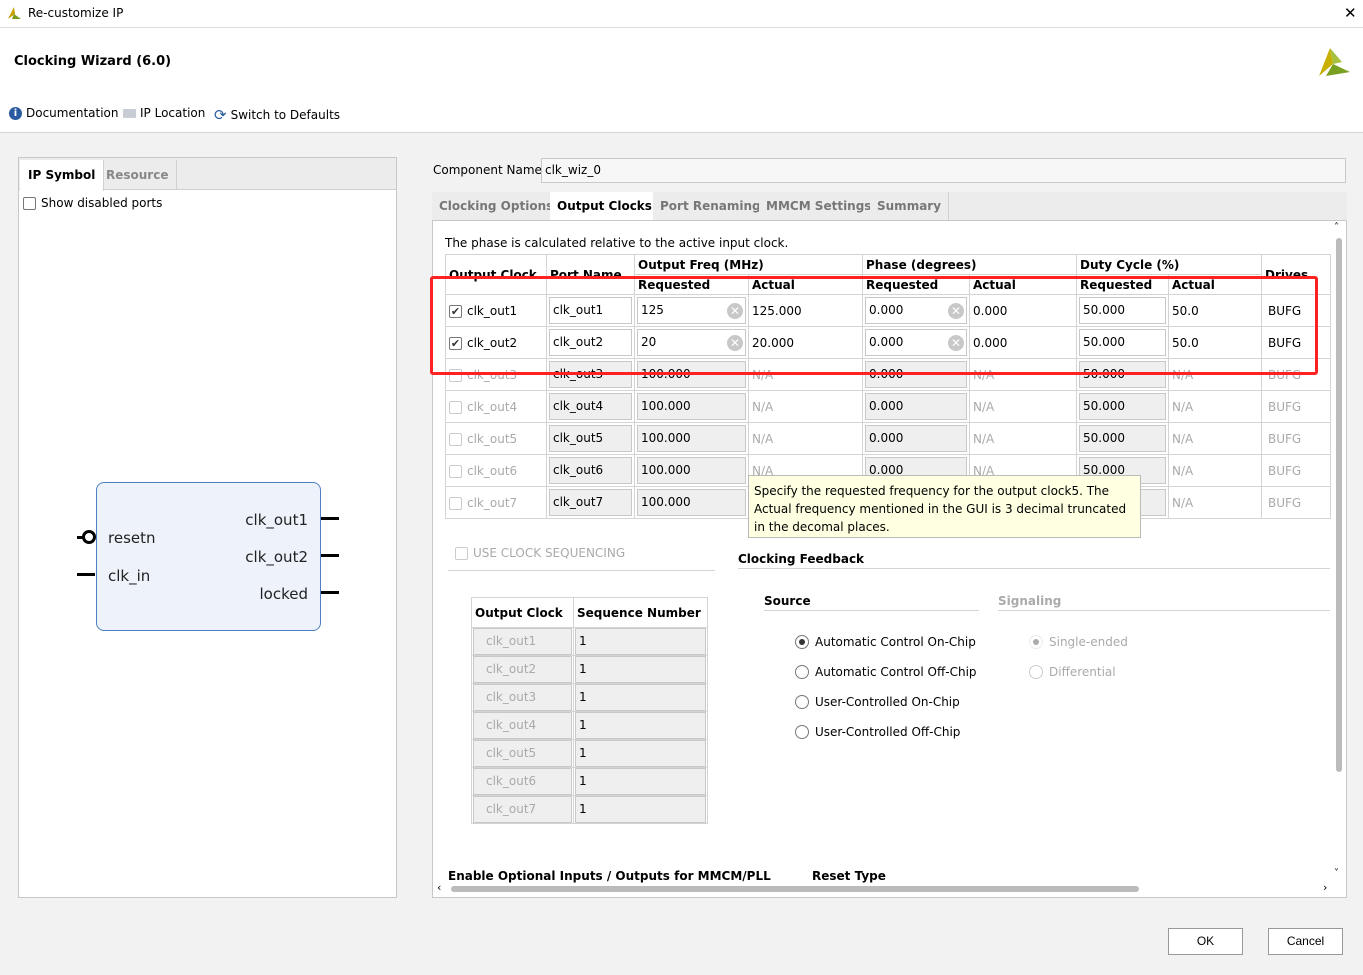  I want to click on pin-locked, so click(330, 592).